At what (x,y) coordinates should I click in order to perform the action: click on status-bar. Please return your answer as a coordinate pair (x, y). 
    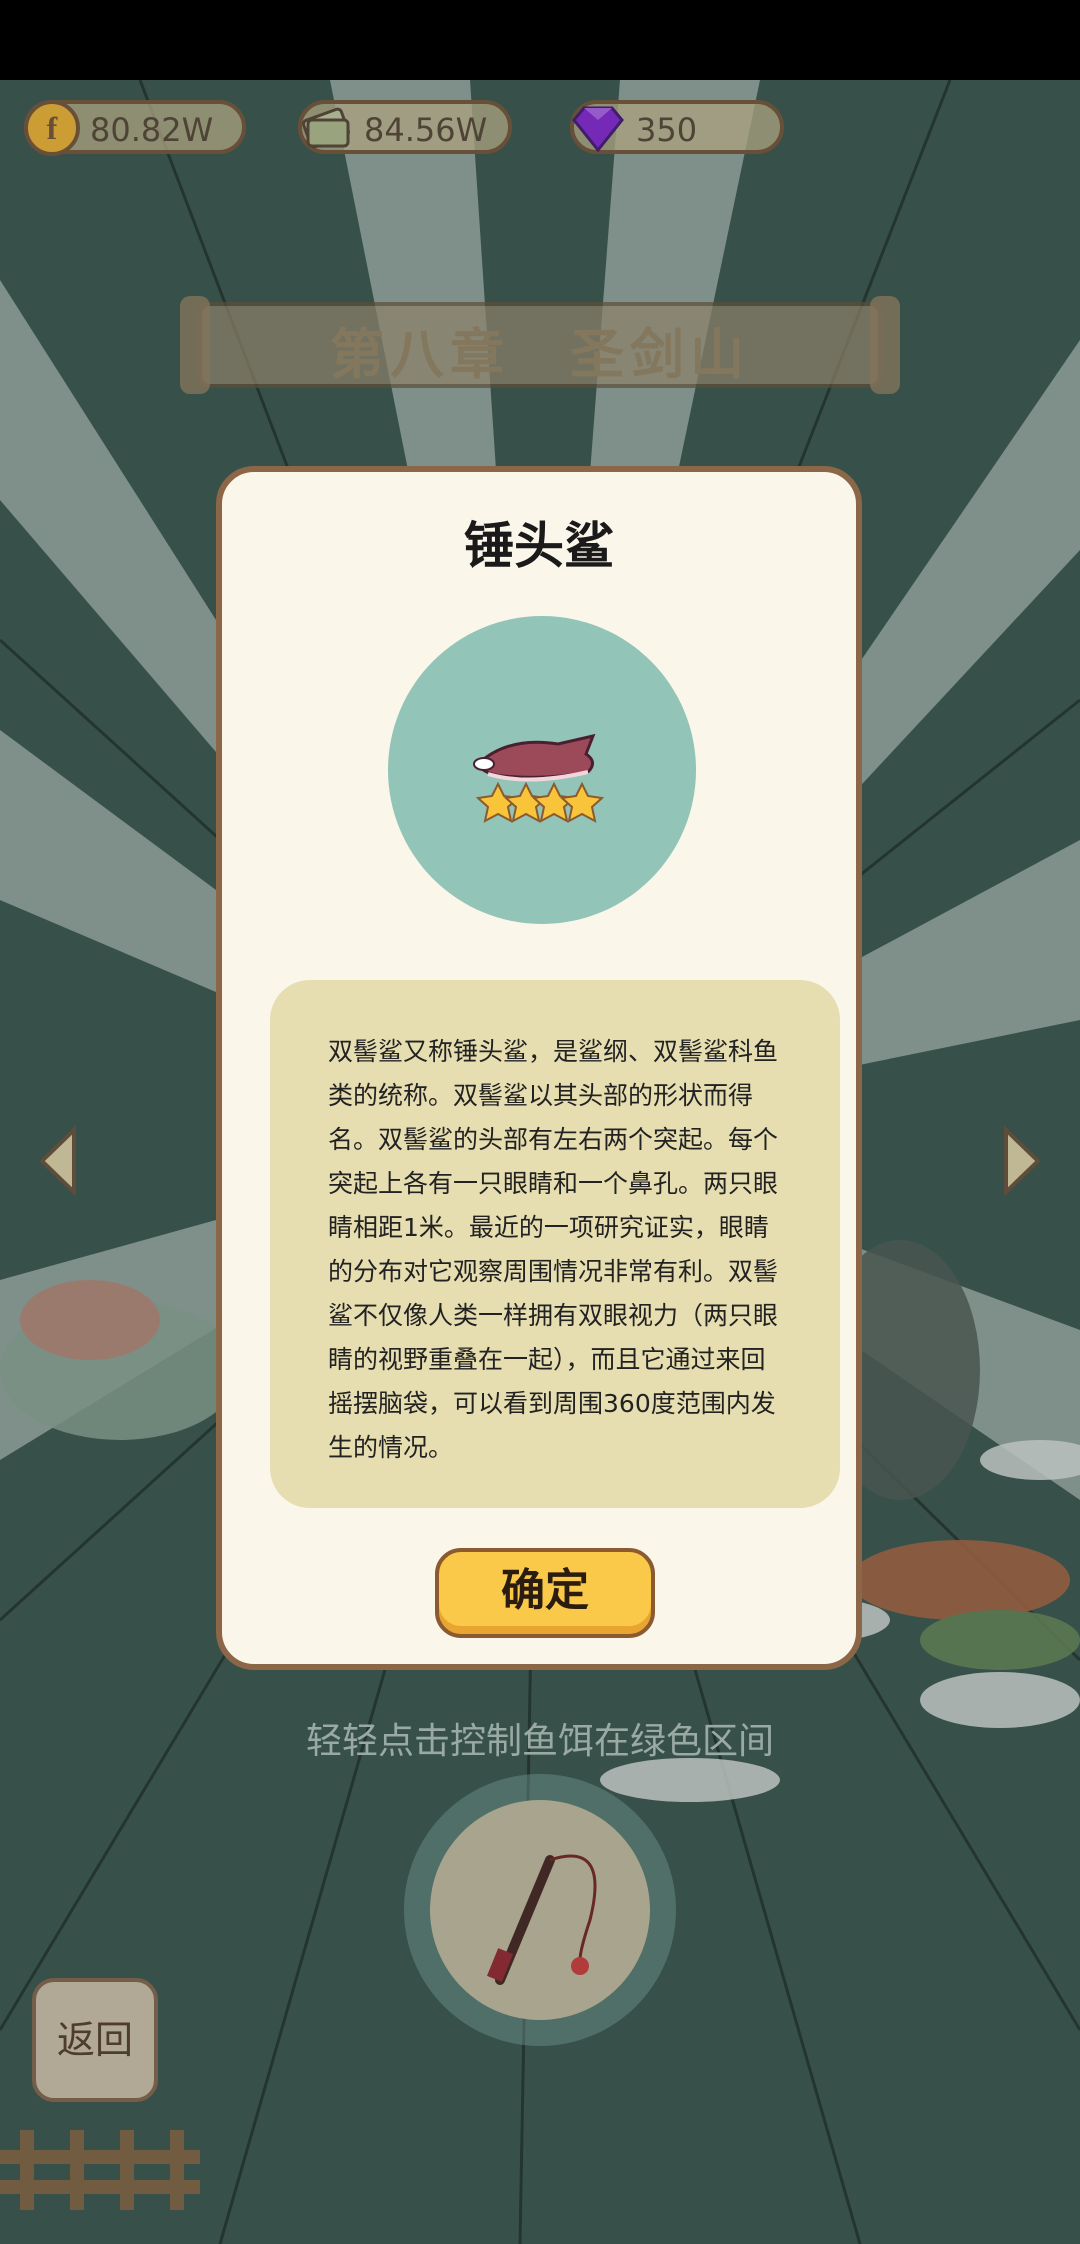
    Looking at the image, I should click on (540, 40).